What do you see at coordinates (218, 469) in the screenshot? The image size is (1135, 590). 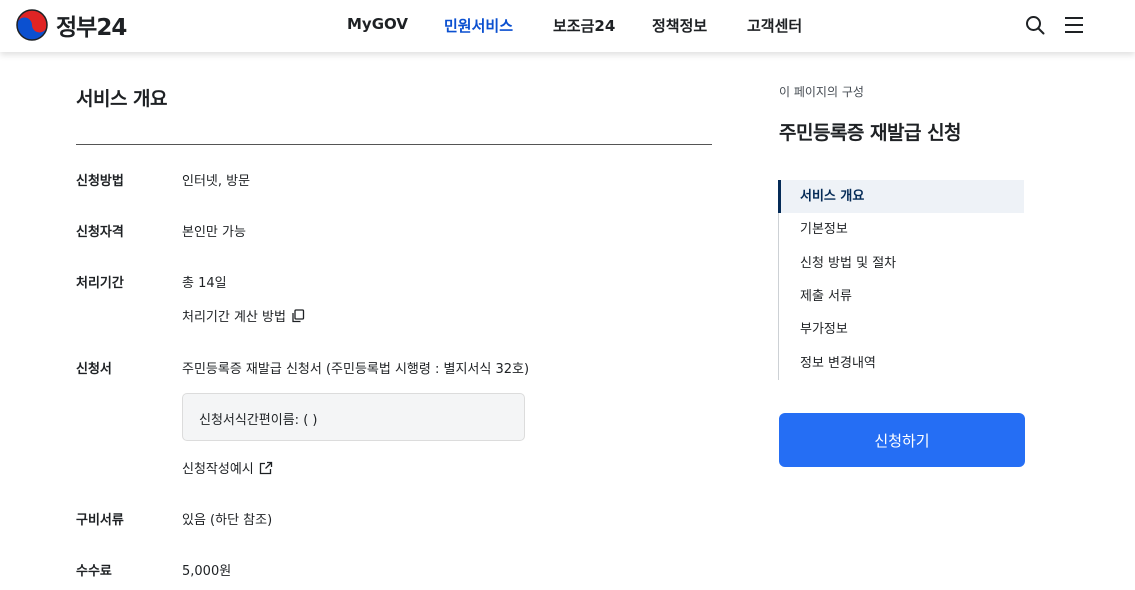 I see `form-example-link-label: 신청작성예시` at bounding box center [218, 469].